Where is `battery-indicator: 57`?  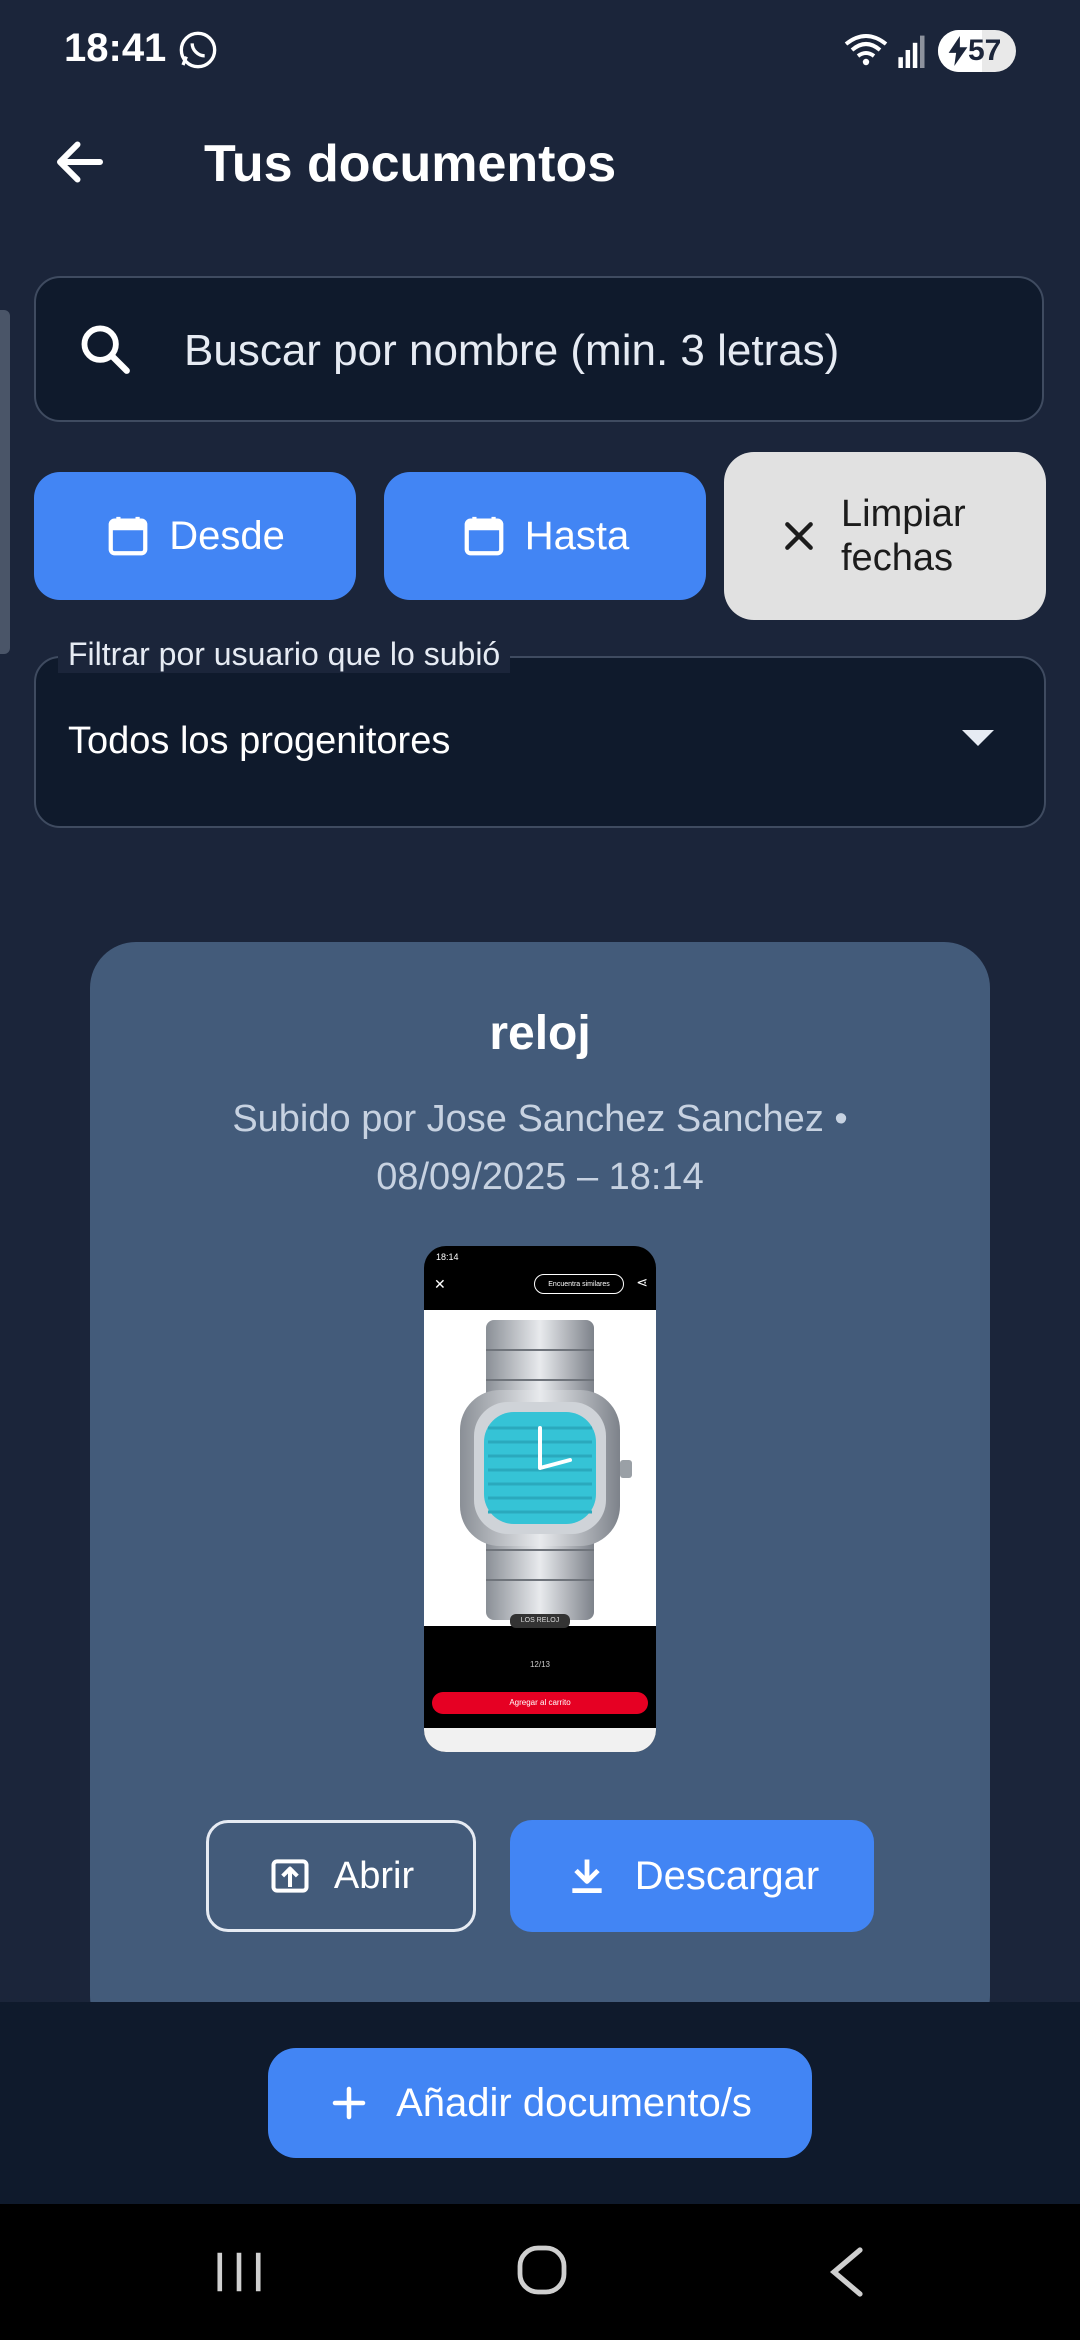
battery-indicator: 57 is located at coordinates (977, 51).